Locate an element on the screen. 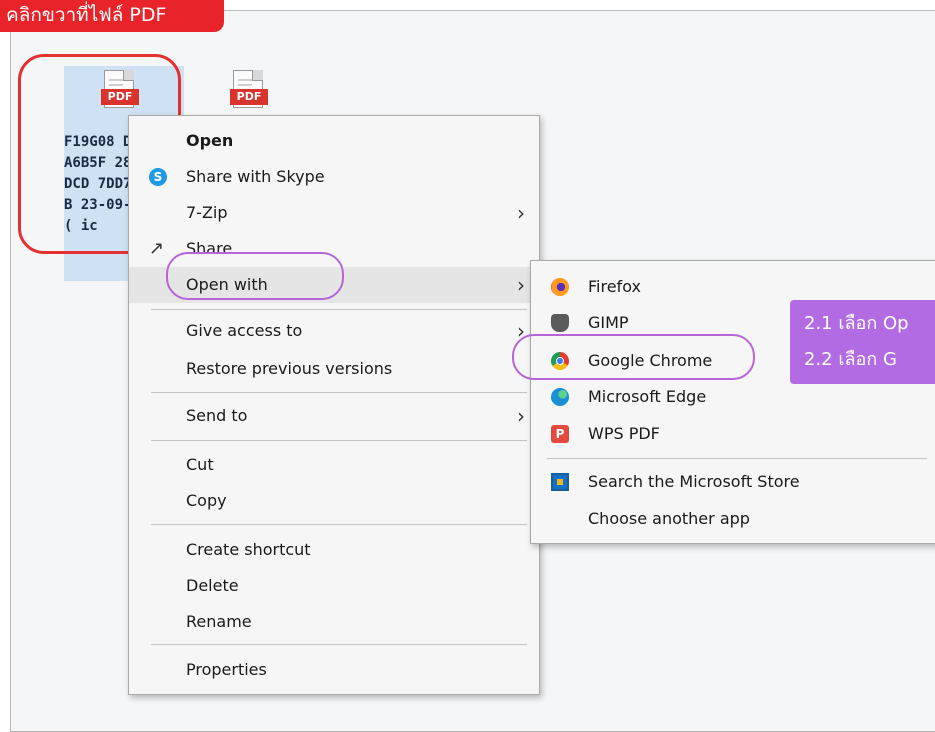  app-item-search-microsoft-store: Search the Microsoft Store is located at coordinates (733, 482).